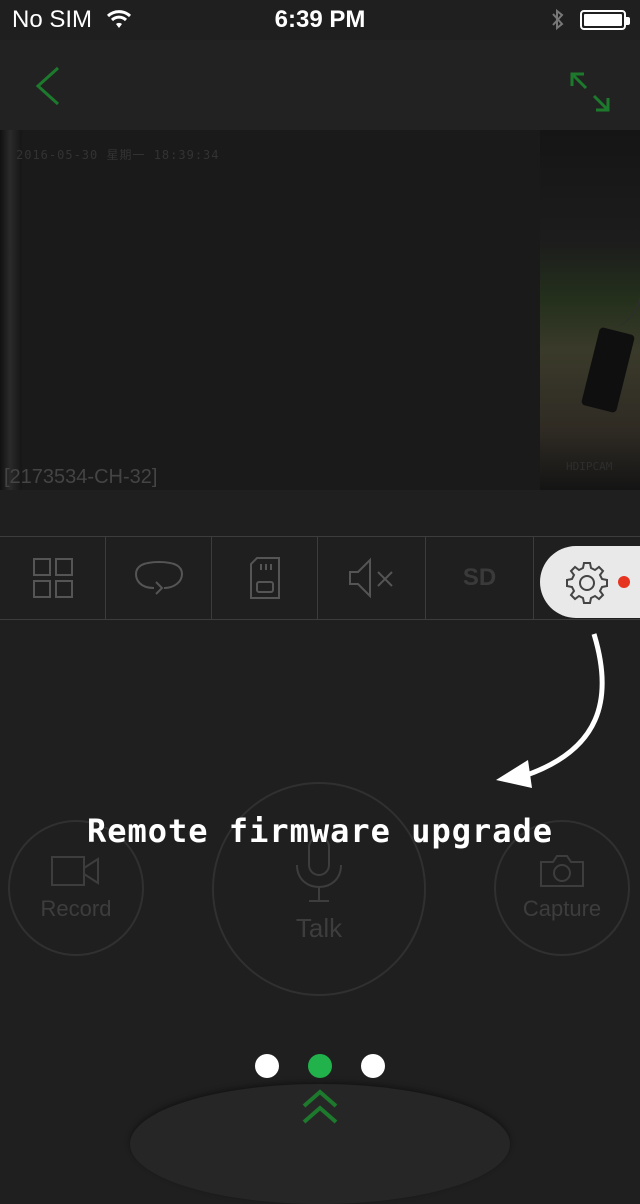 This screenshot has height=1204, width=640. I want to click on mute-icon, so click(370, 578).